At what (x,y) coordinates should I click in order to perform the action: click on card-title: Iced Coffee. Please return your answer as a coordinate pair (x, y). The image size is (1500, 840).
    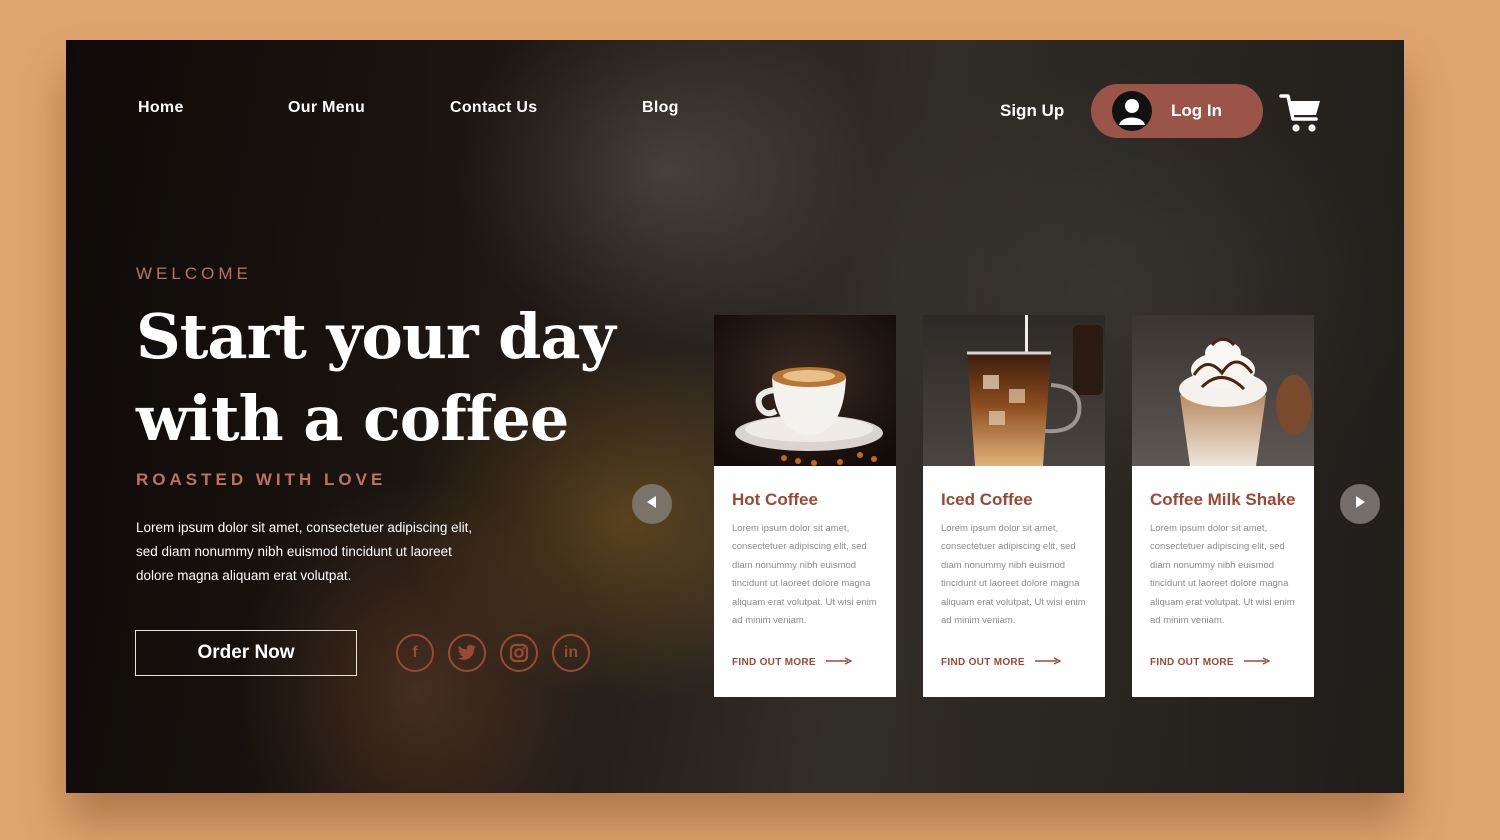
    Looking at the image, I should click on (987, 499).